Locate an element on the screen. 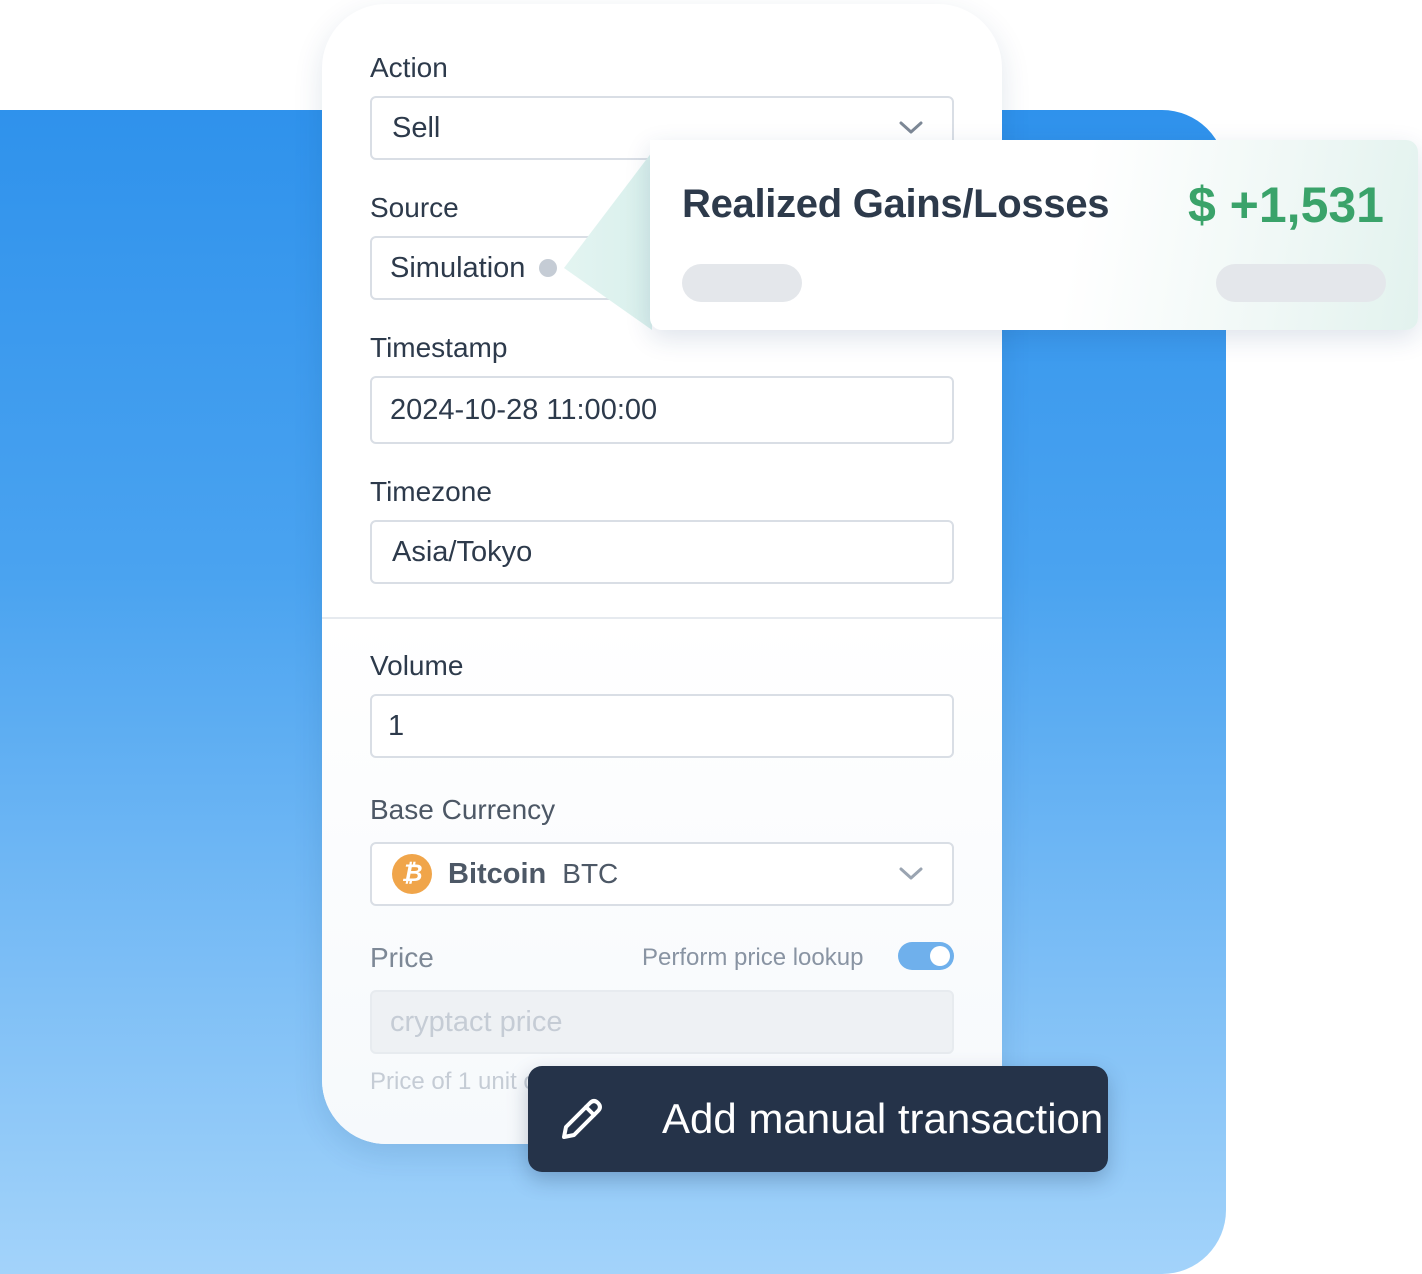  base-currency-label: Base Currency is located at coordinates (463, 809).